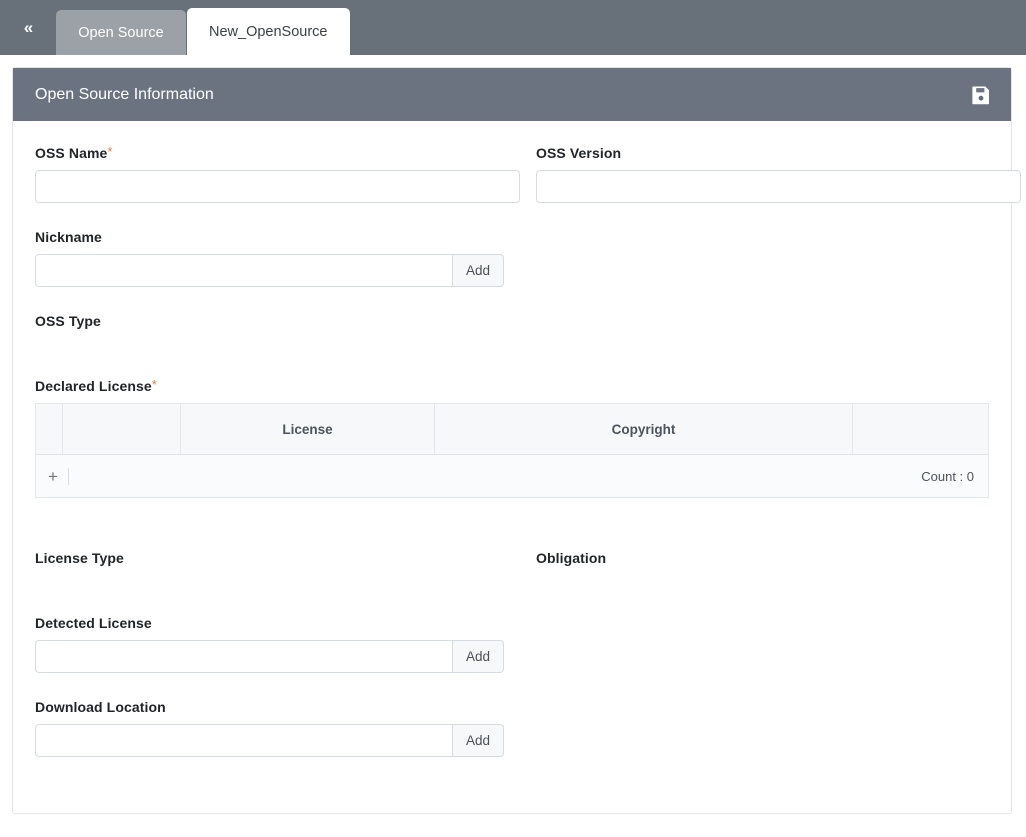 This screenshot has width=1026, height=837. I want to click on panel-header: Open Source Information, so click(512, 94).